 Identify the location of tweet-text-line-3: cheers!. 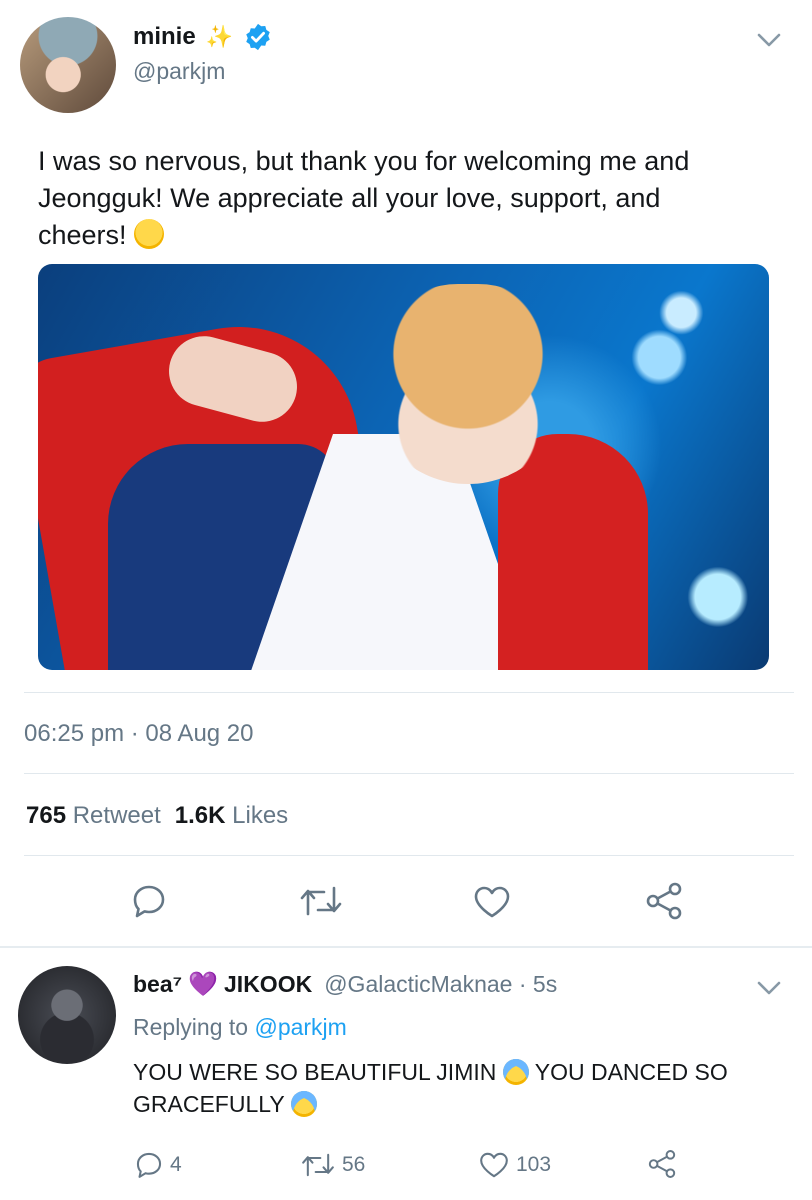
(82, 235).